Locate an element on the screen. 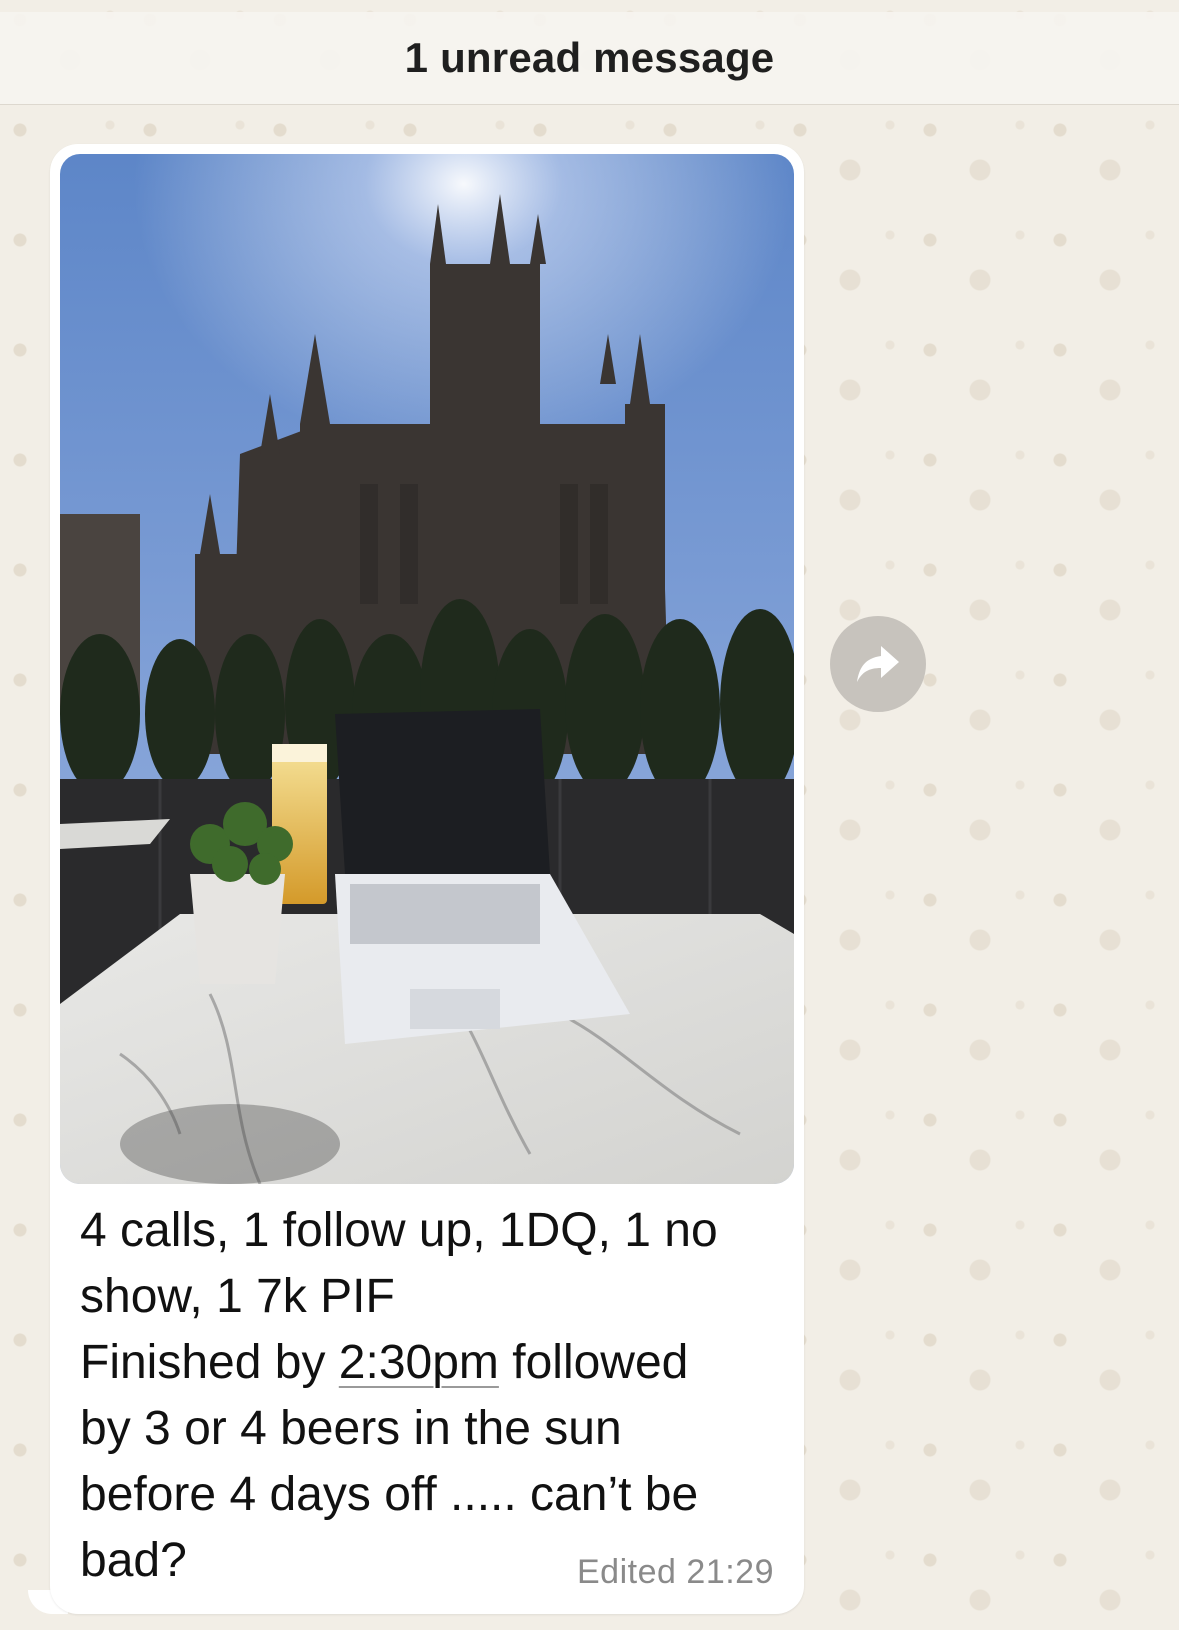 This screenshot has width=1179, height=1630. unread-messages-label: 1 unread message is located at coordinates (589, 57).